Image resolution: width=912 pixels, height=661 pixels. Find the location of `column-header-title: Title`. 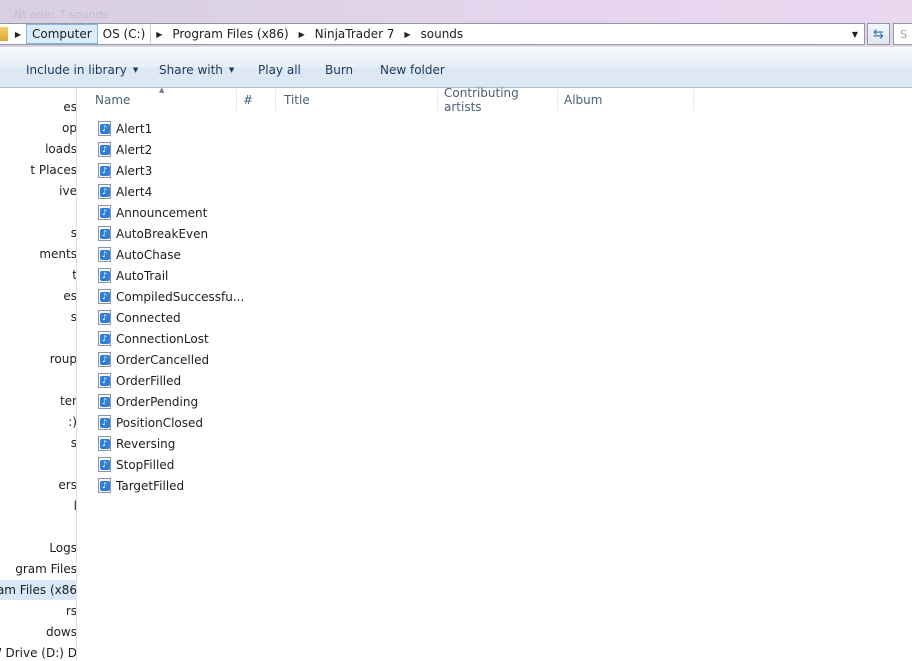

column-header-title: Title is located at coordinates (358, 100).